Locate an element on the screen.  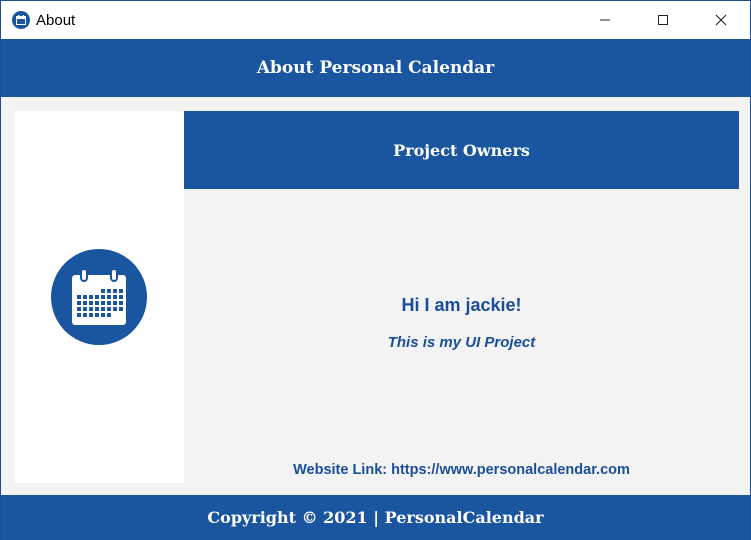
close-icon is located at coordinates (721, 20).